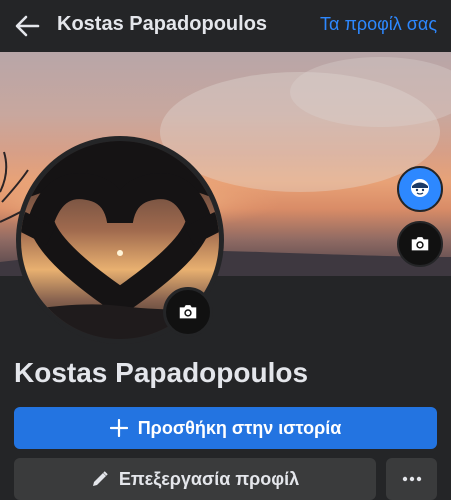  Describe the element at coordinates (378, 24) in the screenshot. I see `your-profiles-link: Τα προφίλ σας` at that location.